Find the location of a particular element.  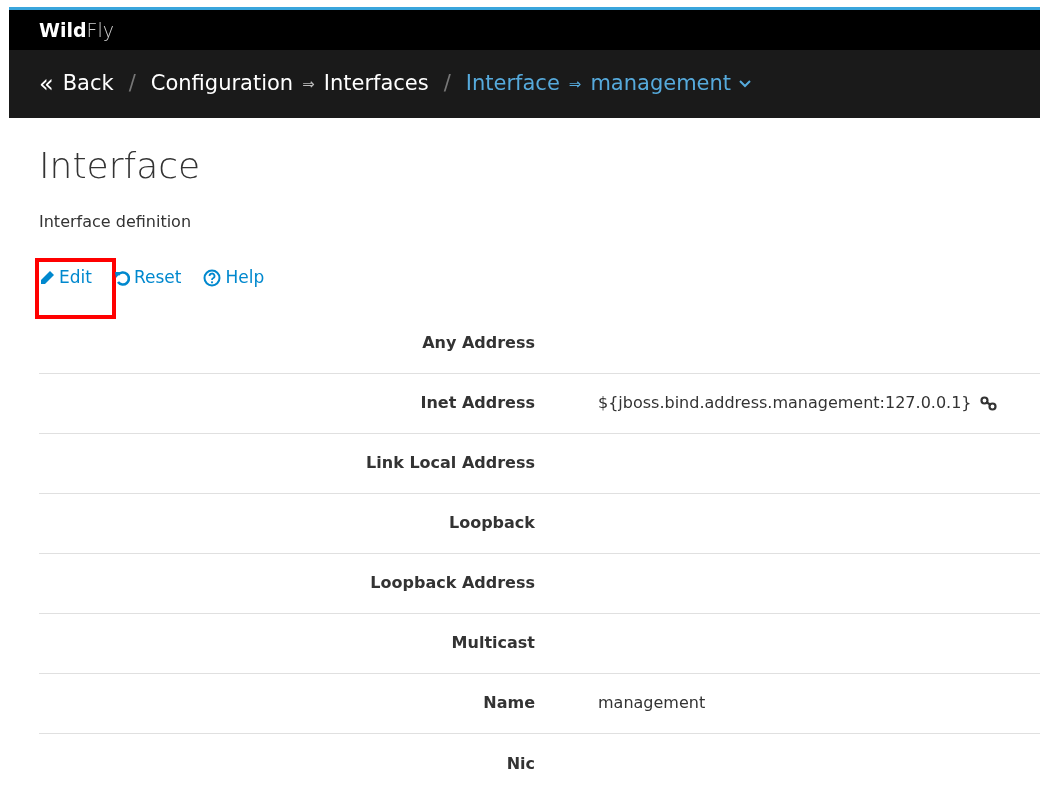

page-description: Interface definition is located at coordinates (116, 222).